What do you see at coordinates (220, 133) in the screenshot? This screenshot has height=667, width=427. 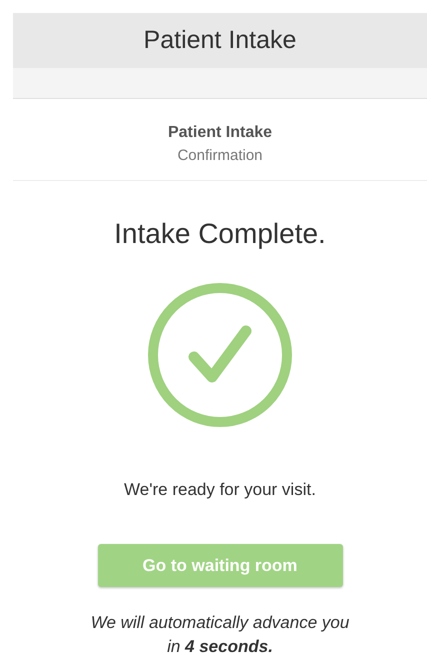 I see `section-title: Patient Intake` at bounding box center [220, 133].